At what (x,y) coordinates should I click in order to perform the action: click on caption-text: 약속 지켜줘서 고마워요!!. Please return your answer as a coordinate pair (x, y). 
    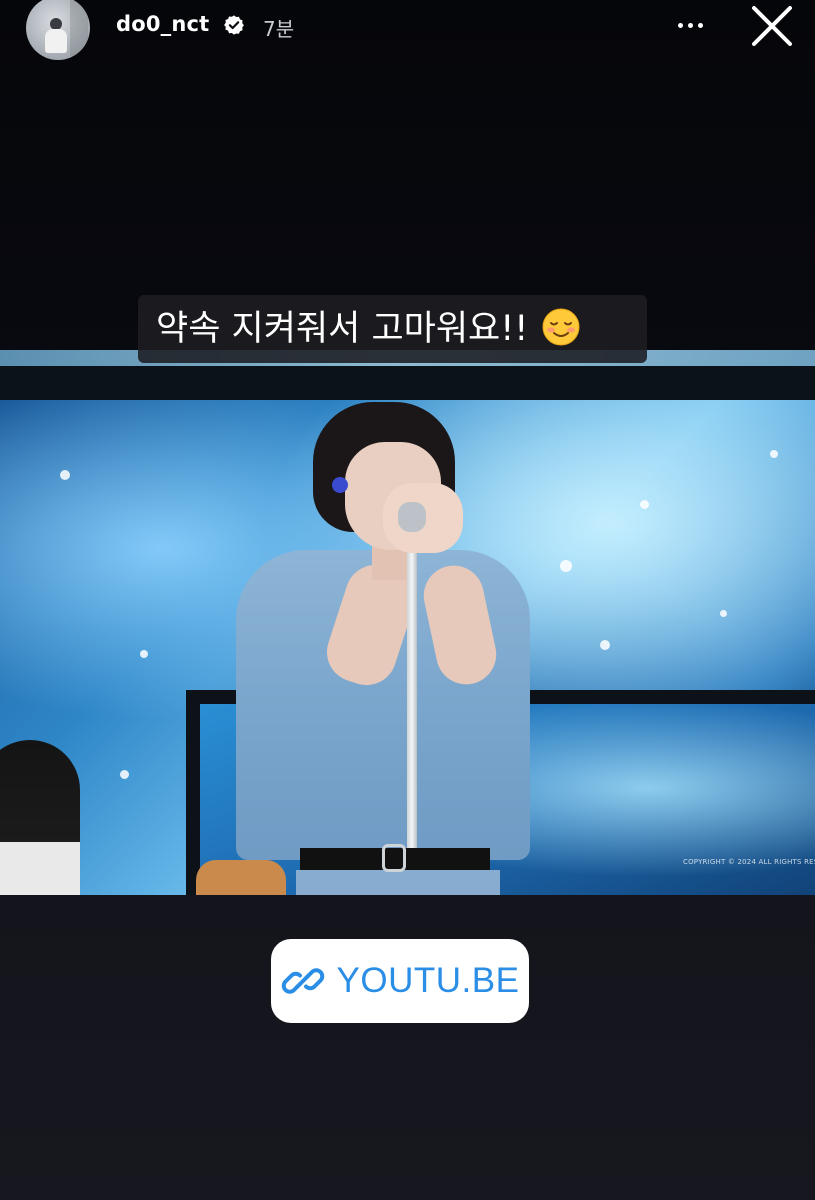
    Looking at the image, I should click on (342, 329).